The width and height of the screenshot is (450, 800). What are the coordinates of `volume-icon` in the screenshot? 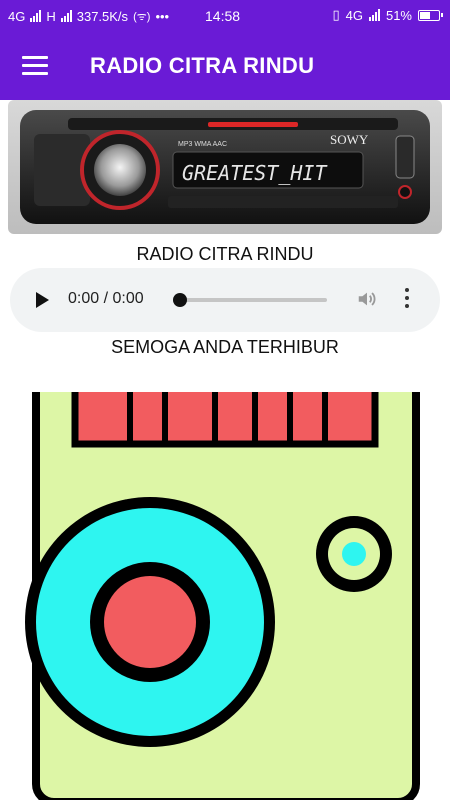 It's located at (367, 299).